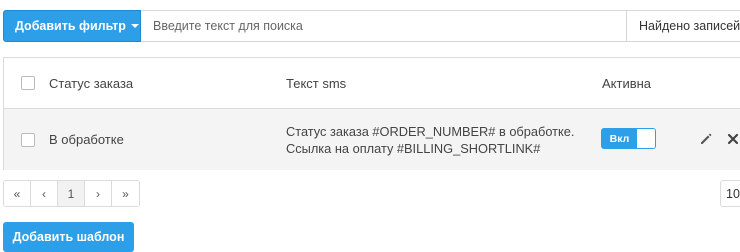  What do you see at coordinates (383, 26) in the screenshot?
I see `search-input` at bounding box center [383, 26].